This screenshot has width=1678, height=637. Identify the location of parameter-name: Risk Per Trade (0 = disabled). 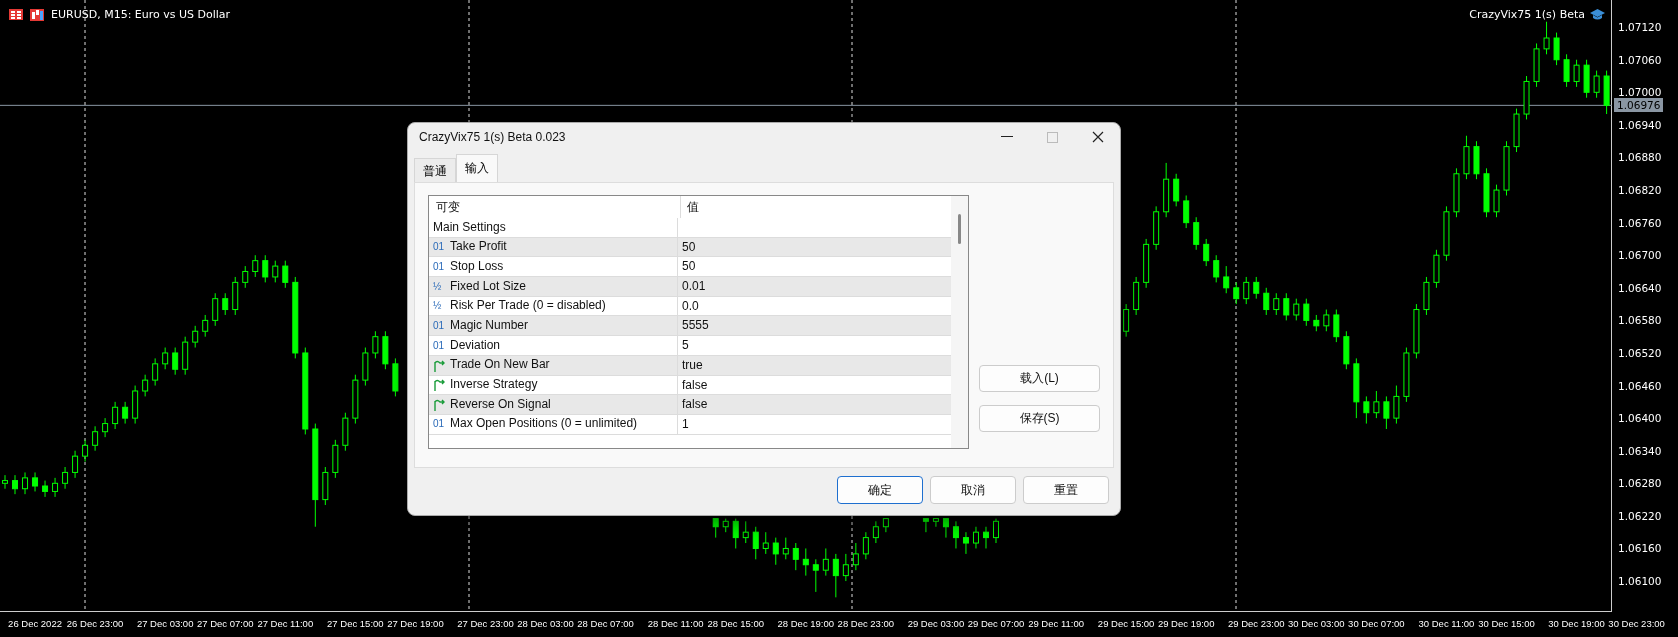
(528, 306).